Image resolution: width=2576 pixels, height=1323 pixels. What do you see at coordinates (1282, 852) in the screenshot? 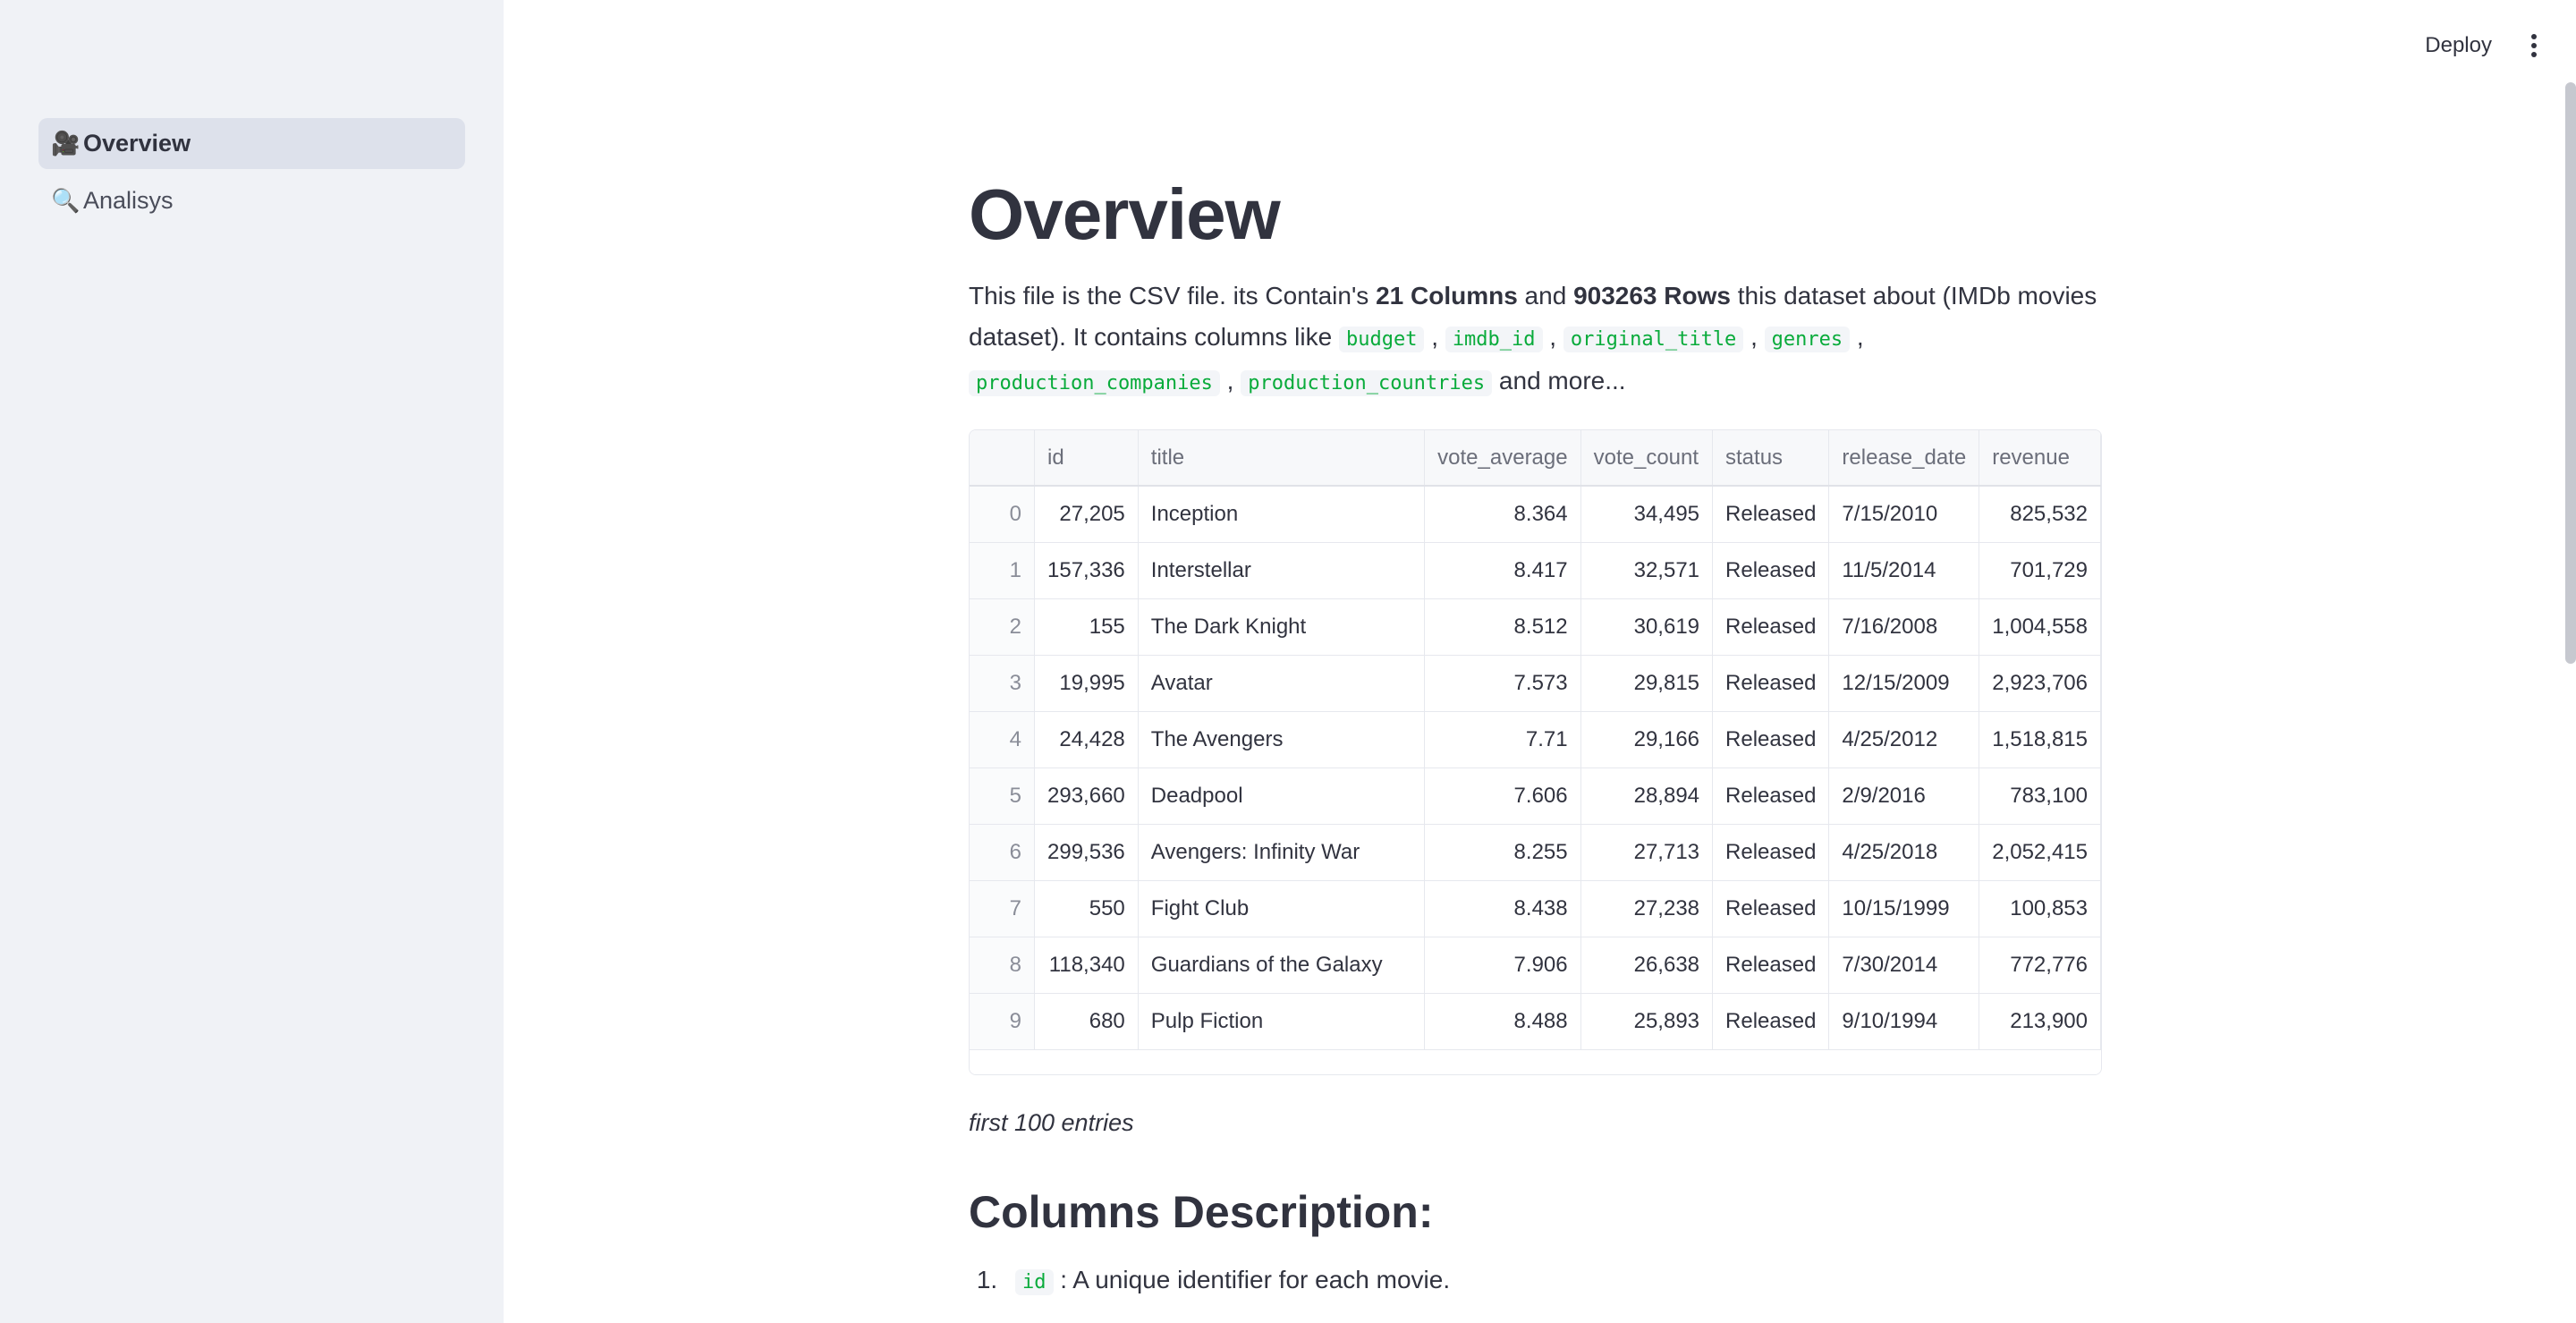
I see `table-cell: Avengers: Infinity War` at bounding box center [1282, 852].